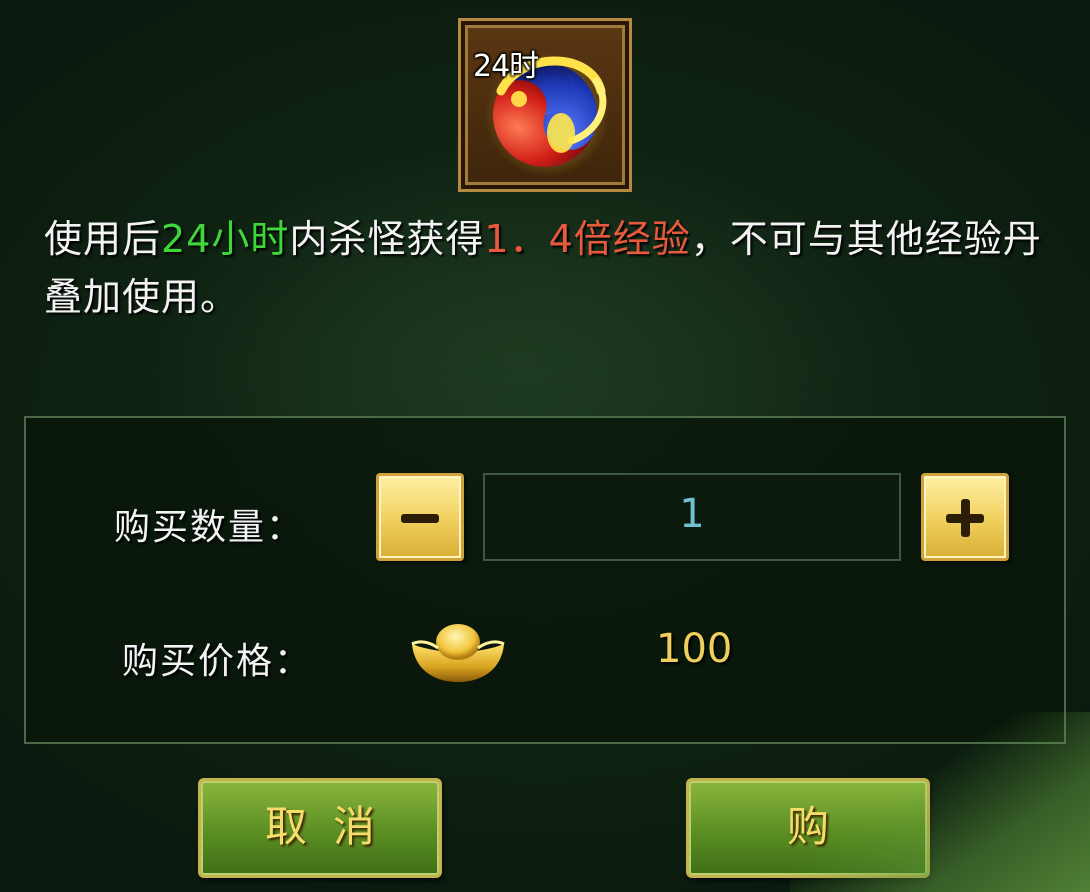 This screenshot has width=1090, height=892. Describe the element at coordinates (692, 517) in the screenshot. I see `quantity-input: 1` at that location.